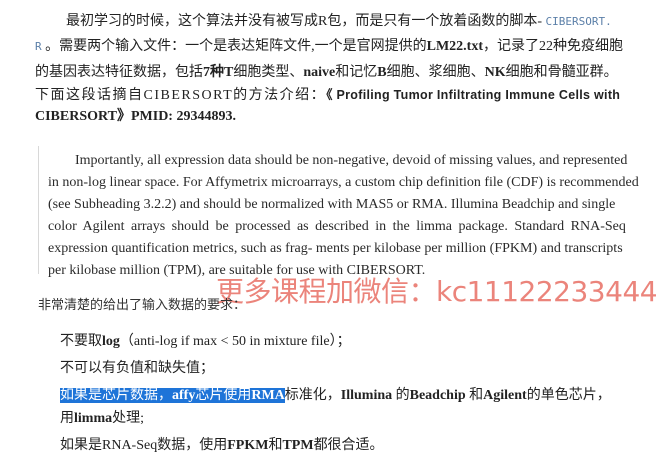 Image resolution: width=667 pixels, height=462 pixels. I want to click on text-selection: 如果是芯片数据，affy芯片使用RMA, so click(172, 395).